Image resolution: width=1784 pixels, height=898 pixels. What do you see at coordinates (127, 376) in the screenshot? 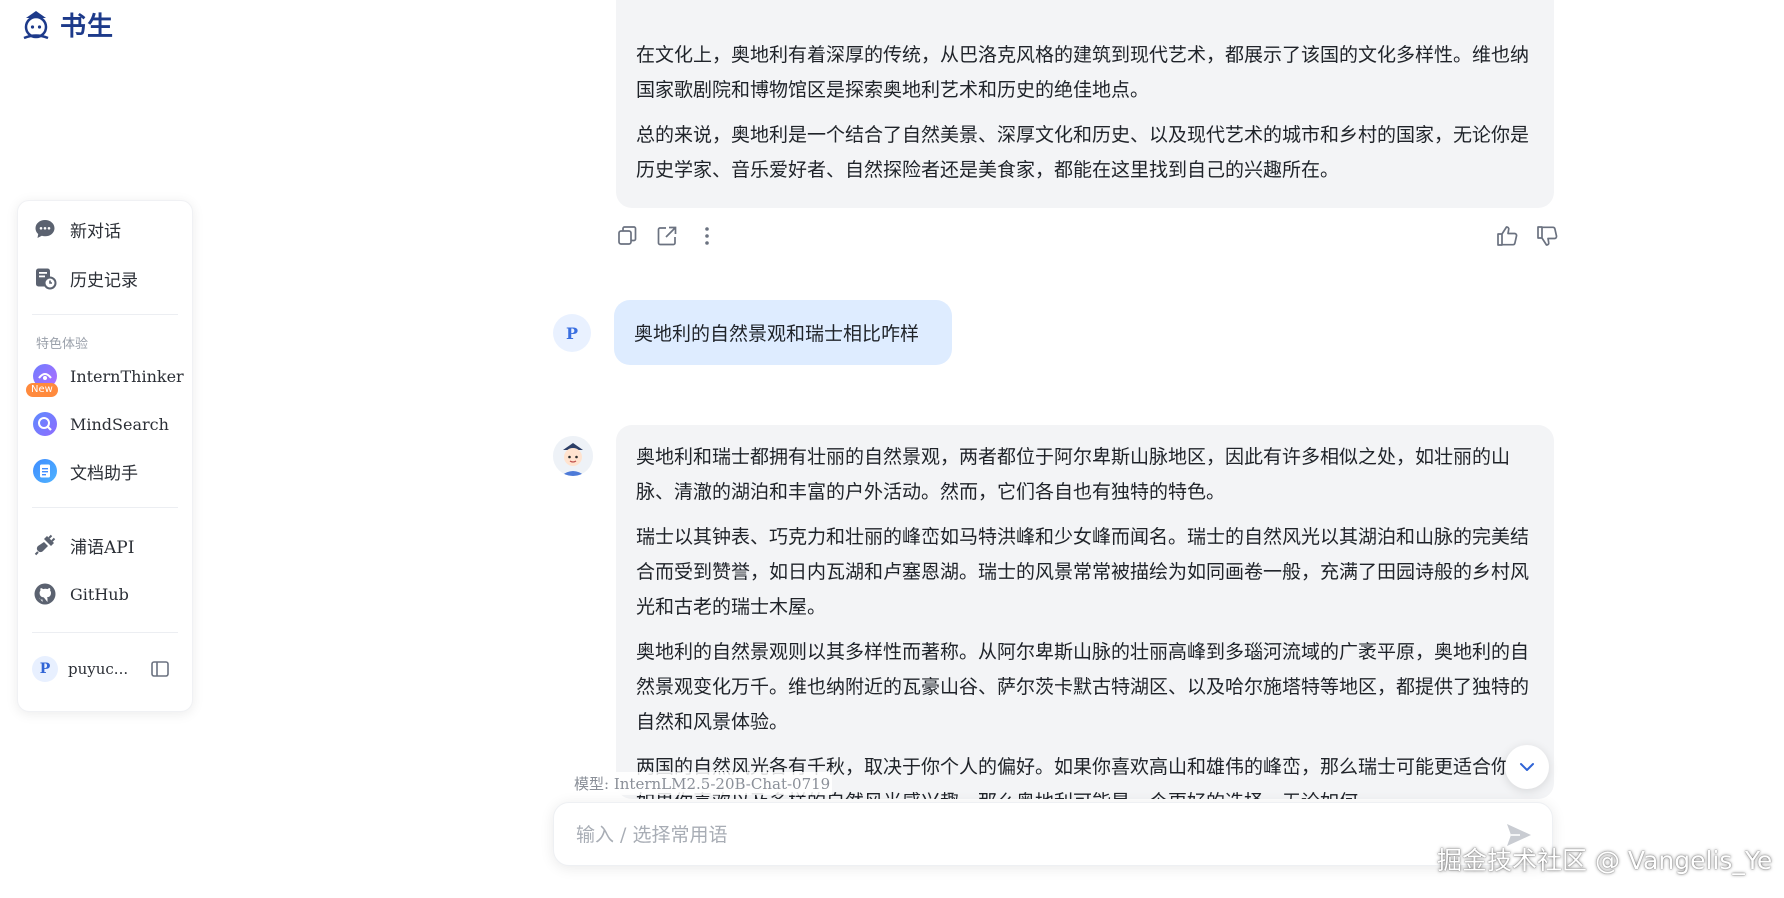
I see `internthinker-label: InternThinker` at bounding box center [127, 376].